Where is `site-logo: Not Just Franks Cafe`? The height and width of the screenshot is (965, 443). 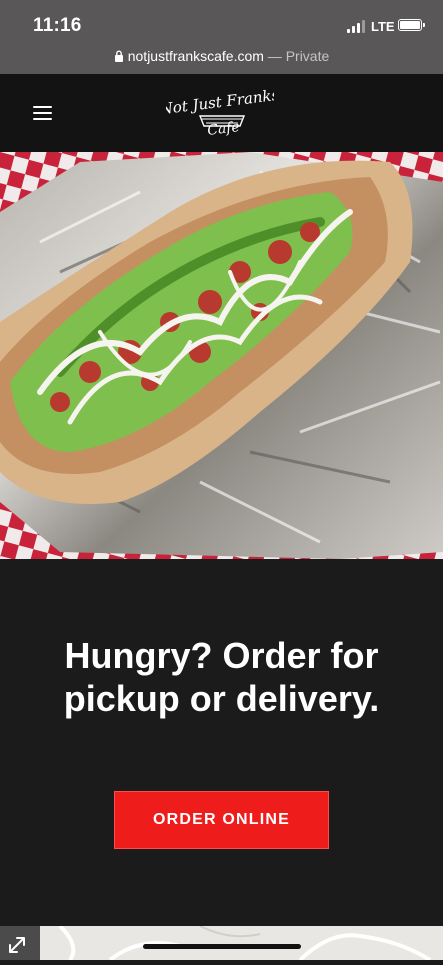 site-logo: Not Just Franks Cafe is located at coordinates (220, 113).